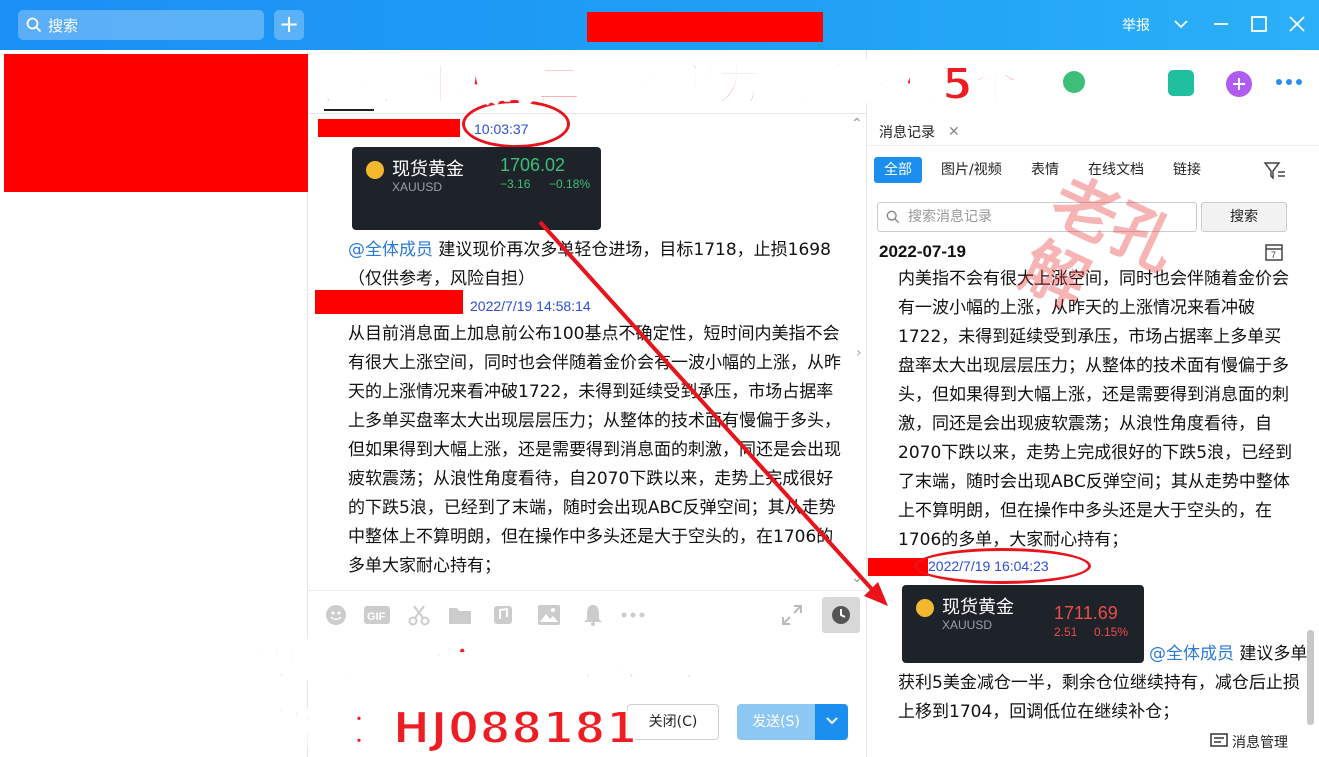  I want to click on filter-tab-all: 全部, so click(898, 170).